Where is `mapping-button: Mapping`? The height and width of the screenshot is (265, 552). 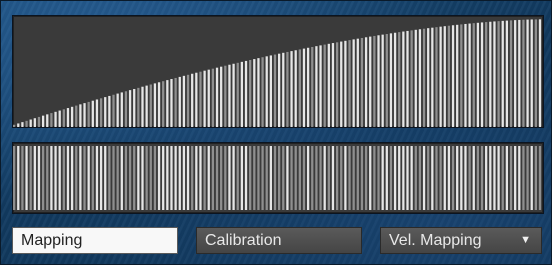
mapping-button: Mapping is located at coordinates (95, 240).